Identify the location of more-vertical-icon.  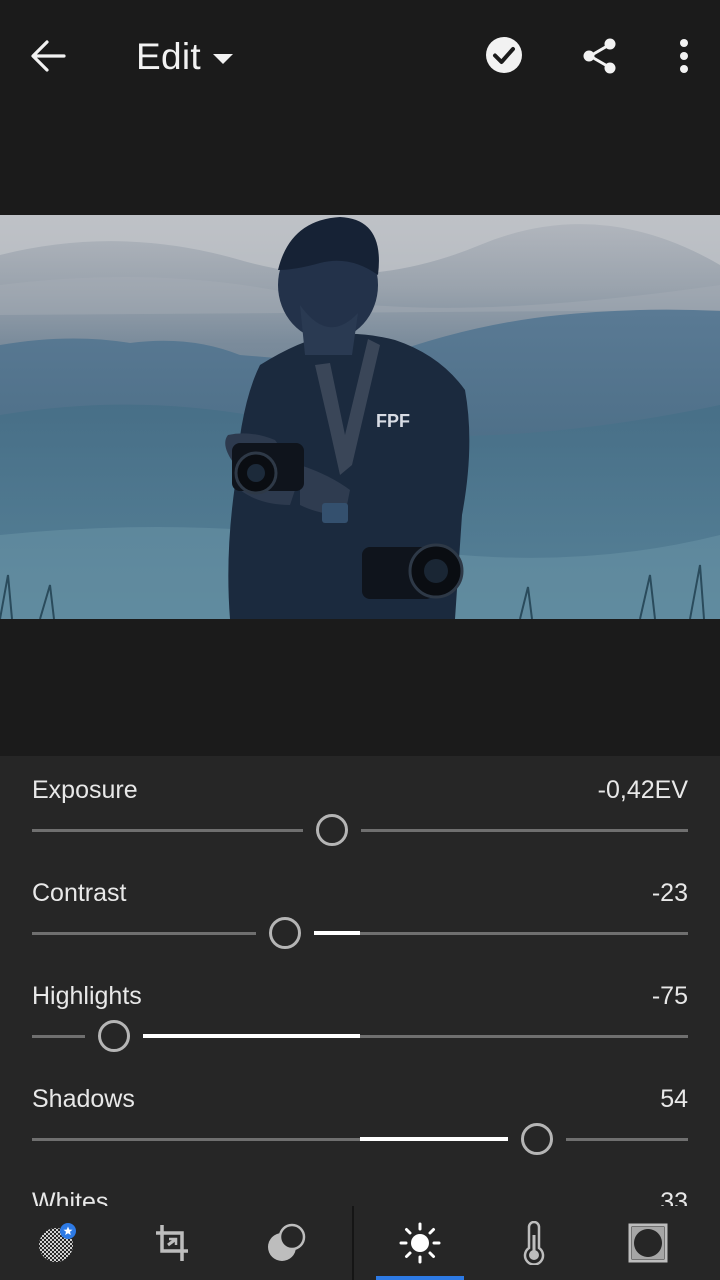
(684, 56).